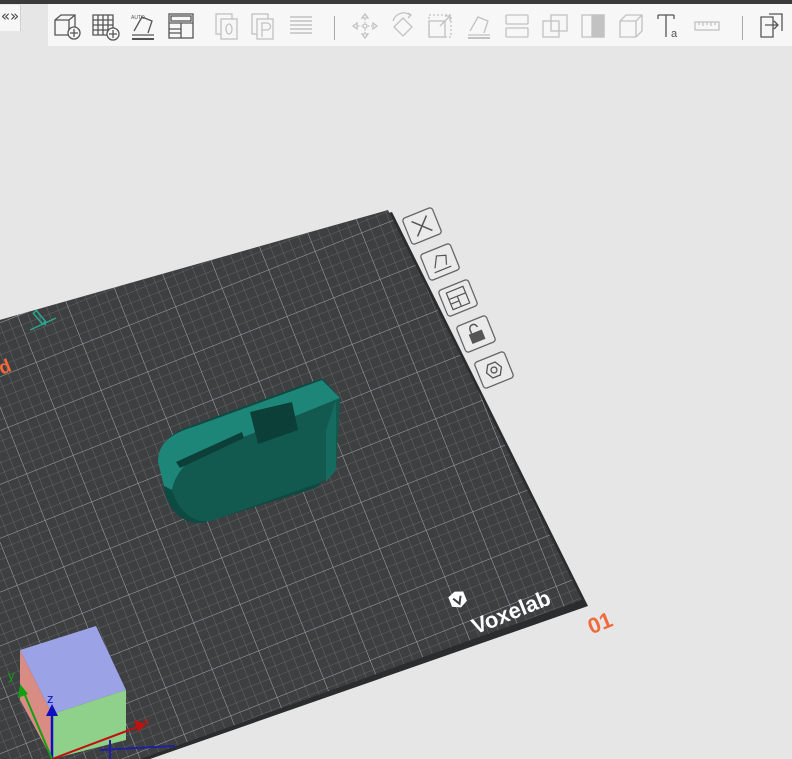 This screenshot has height=759, width=792. Describe the element at coordinates (771, 26) in the screenshot. I see `export-icon` at that location.